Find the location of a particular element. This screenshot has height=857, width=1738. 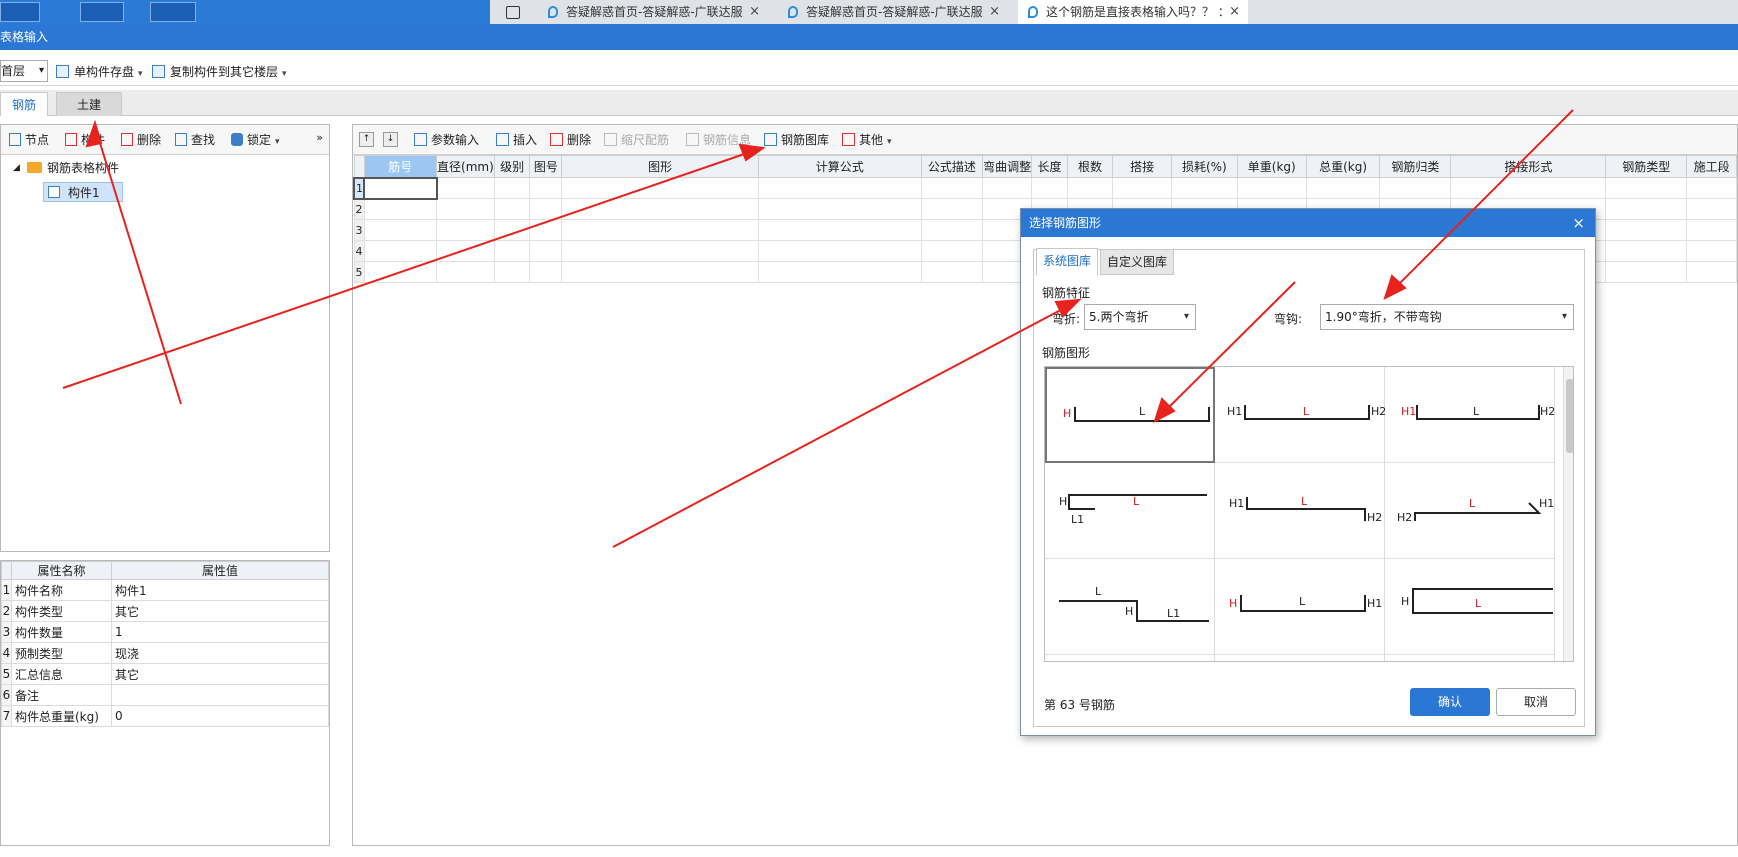

floor-select: 首层 is located at coordinates (24, 71).